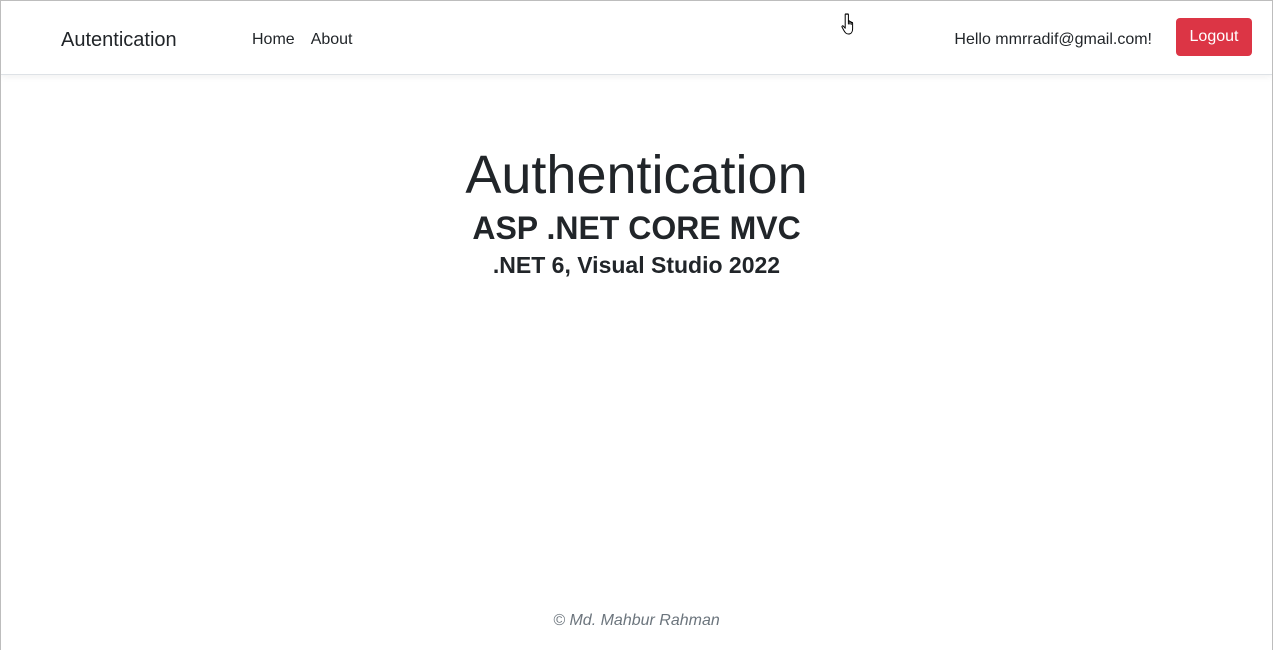  What do you see at coordinates (1214, 37) in the screenshot?
I see `logout-button: Logout` at bounding box center [1214, 37].